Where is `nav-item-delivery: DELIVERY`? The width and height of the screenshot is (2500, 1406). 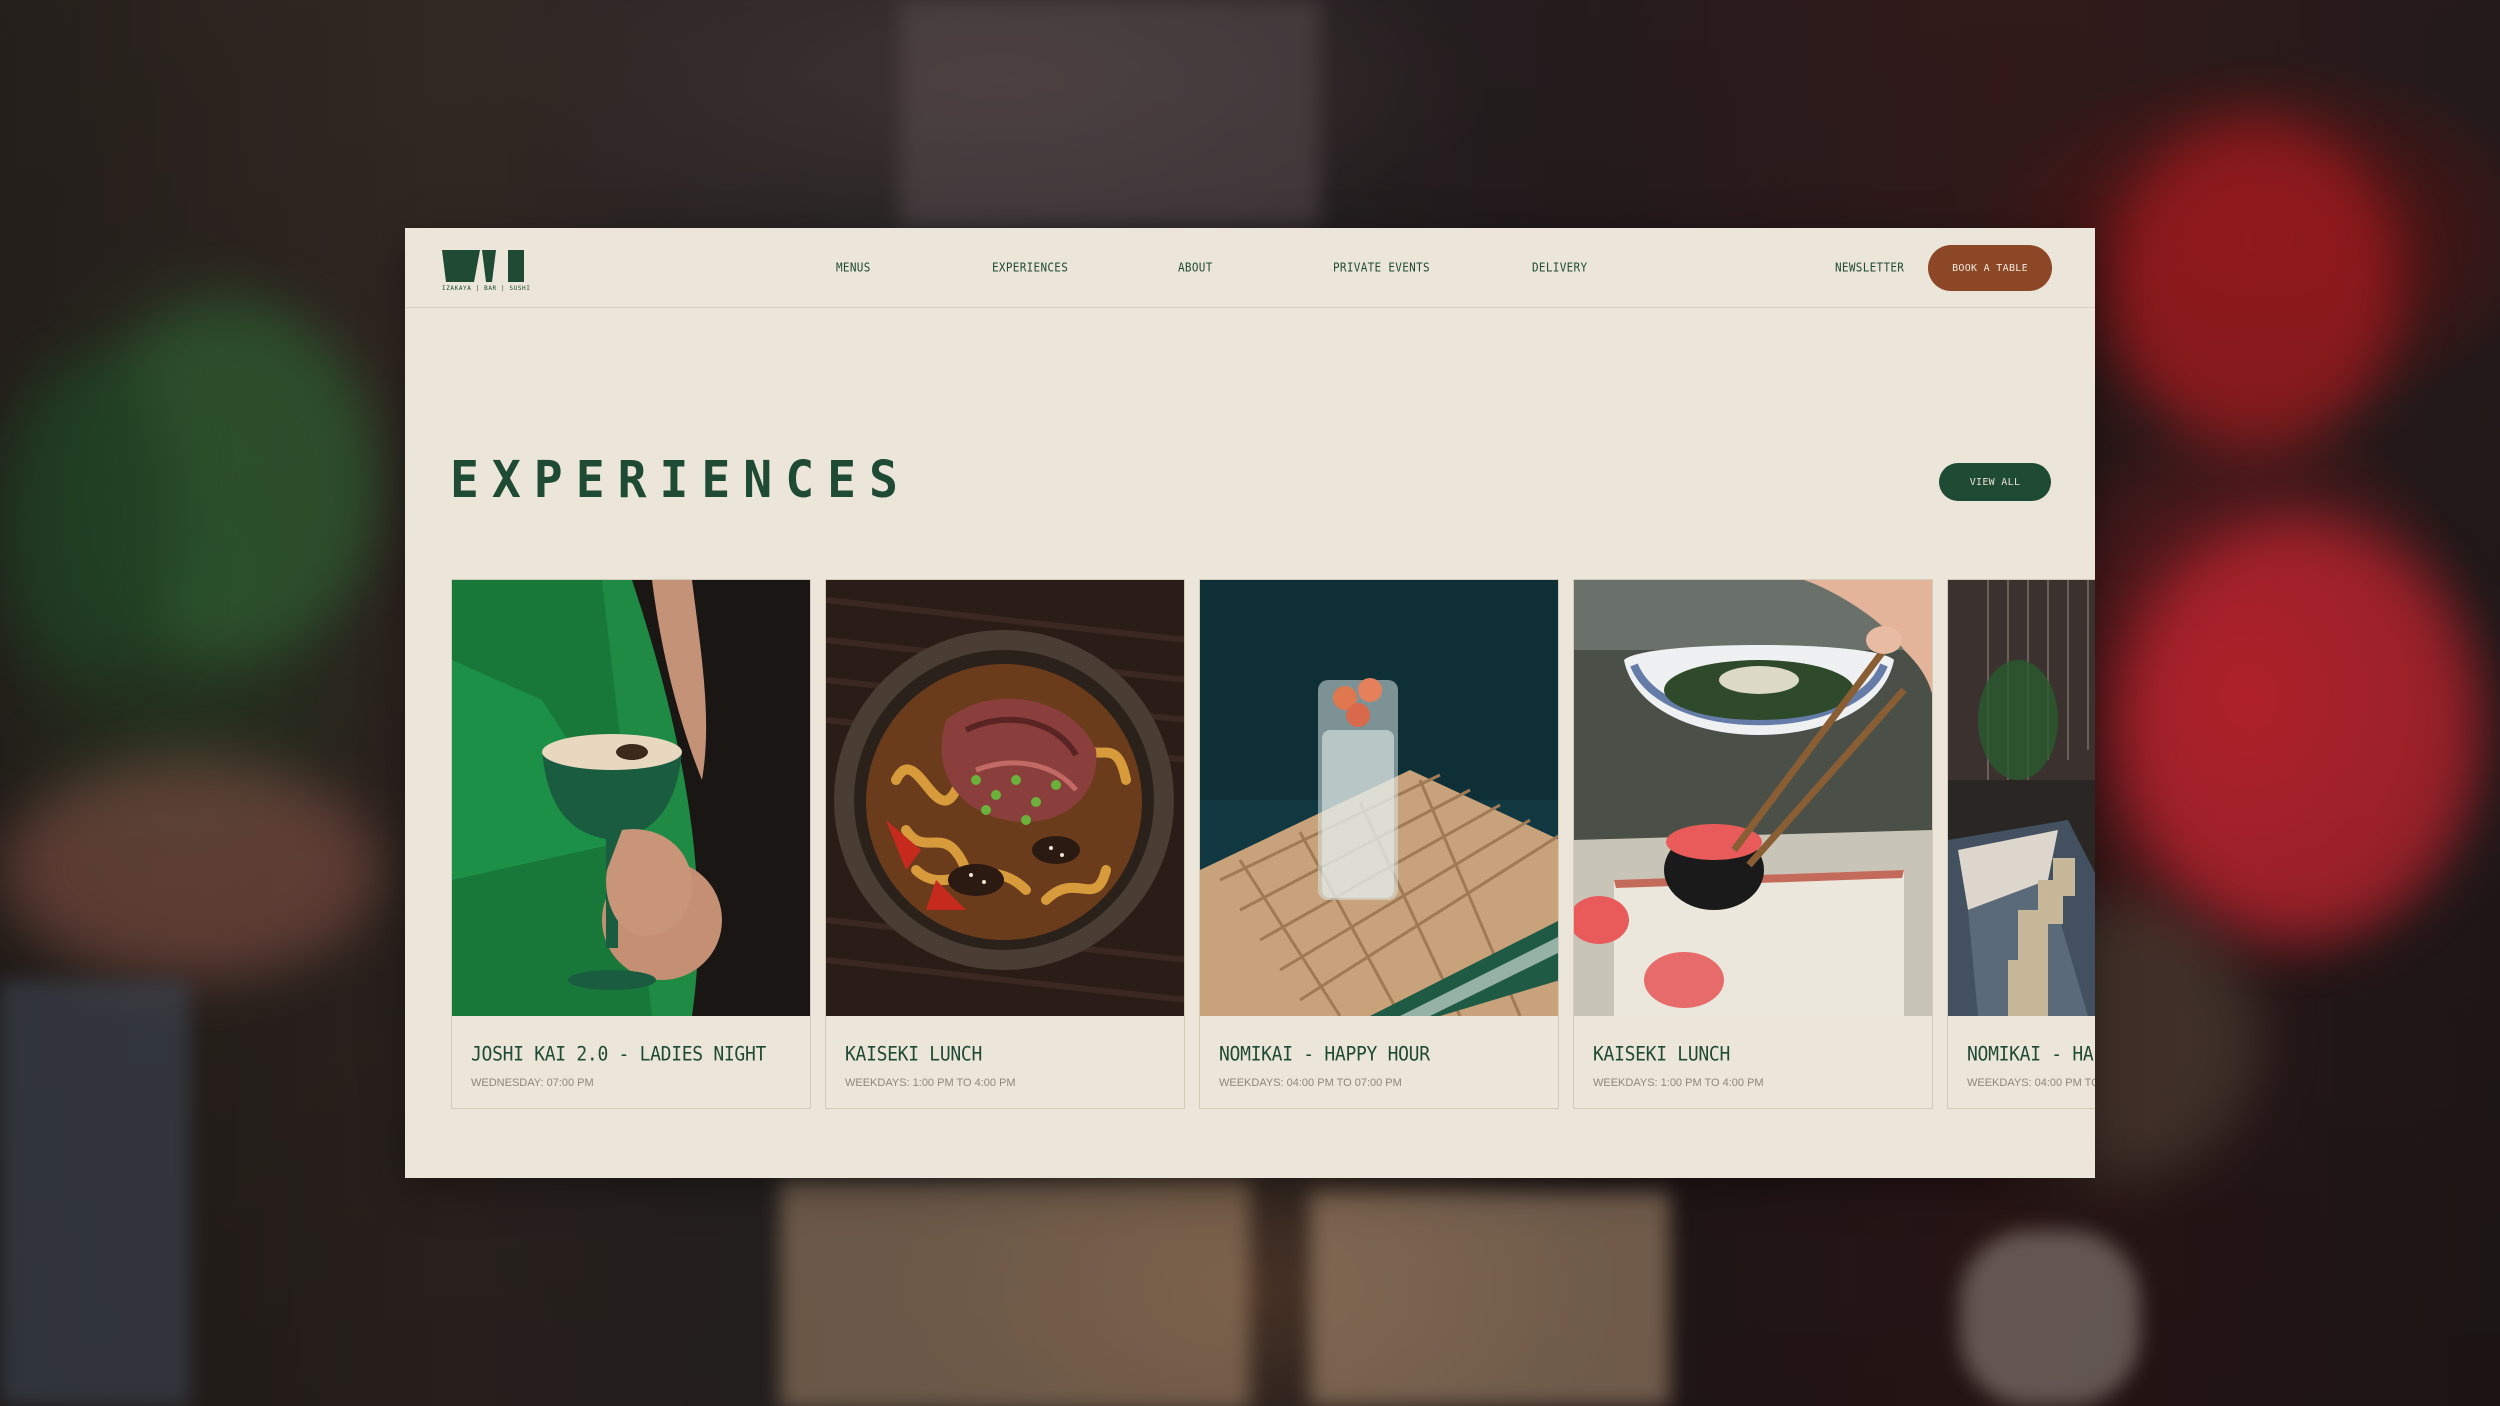 nav-item-delivery: DELIVERY is located at coordinates (1559, 267).